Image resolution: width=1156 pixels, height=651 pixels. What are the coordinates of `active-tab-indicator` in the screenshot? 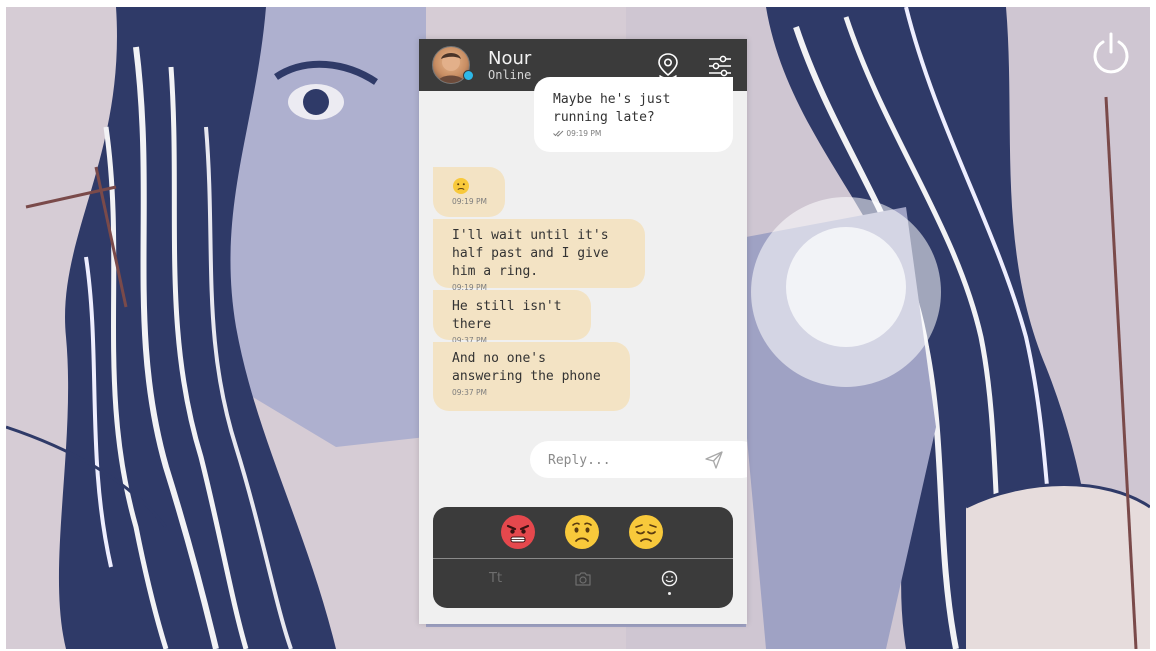 It's located at (669, 593).